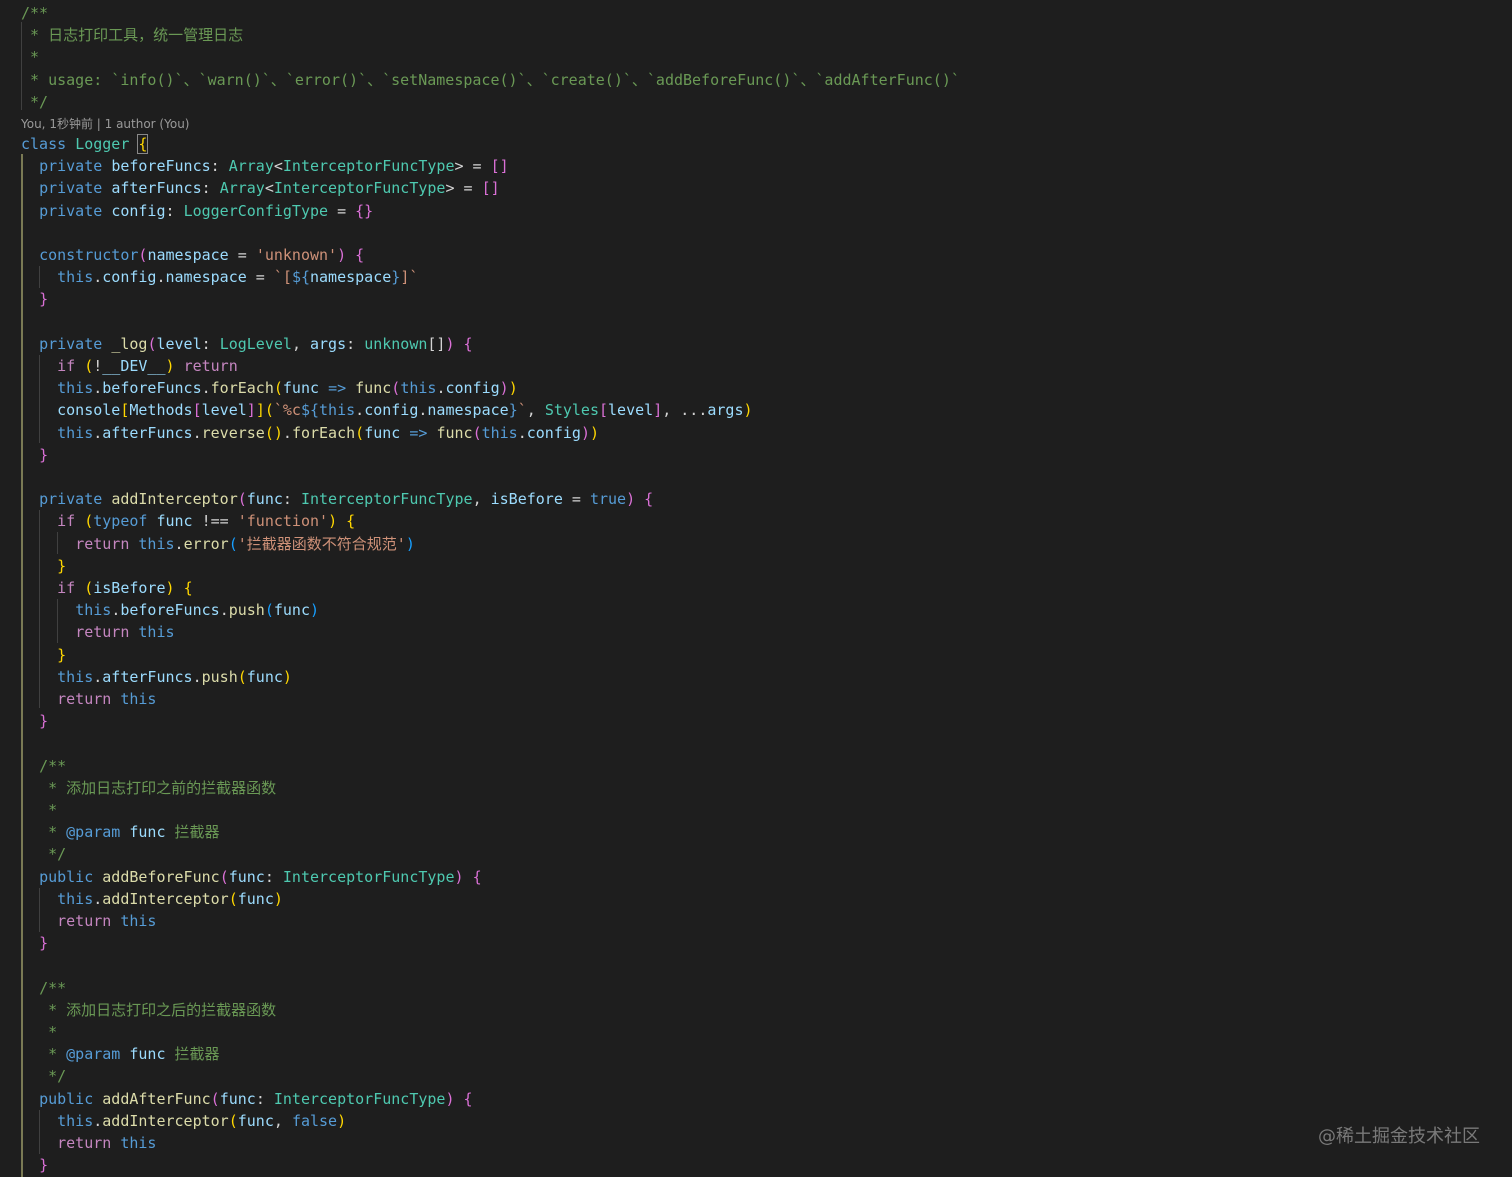 The height and width of the screenshot is (1177, 1512). What do you see at coordinates (463, 188) in the screenshot?
I see `code-token: > =` at bounding box center [463, 188].